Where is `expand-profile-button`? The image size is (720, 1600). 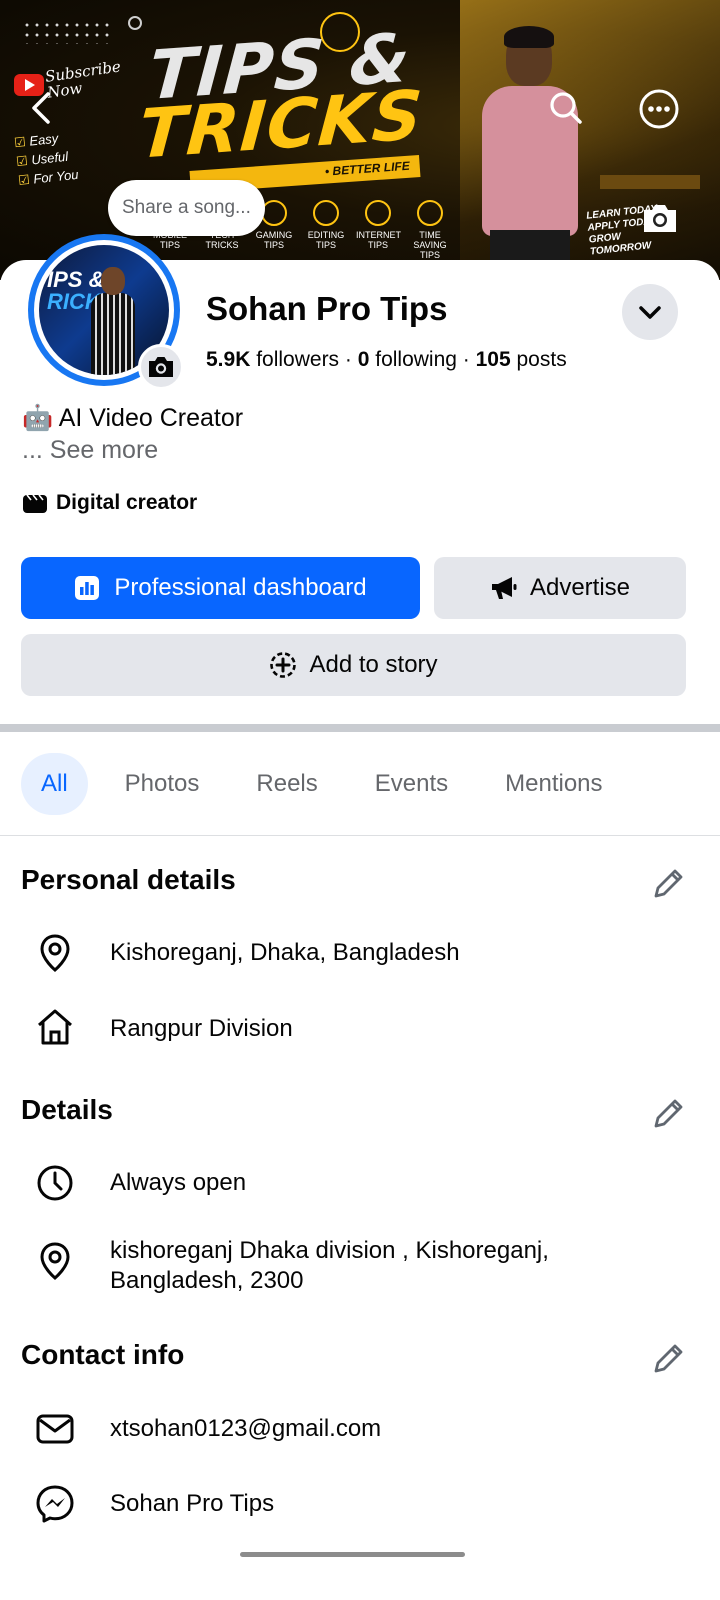 expand-profile-button is located at coordinates (650, 312).